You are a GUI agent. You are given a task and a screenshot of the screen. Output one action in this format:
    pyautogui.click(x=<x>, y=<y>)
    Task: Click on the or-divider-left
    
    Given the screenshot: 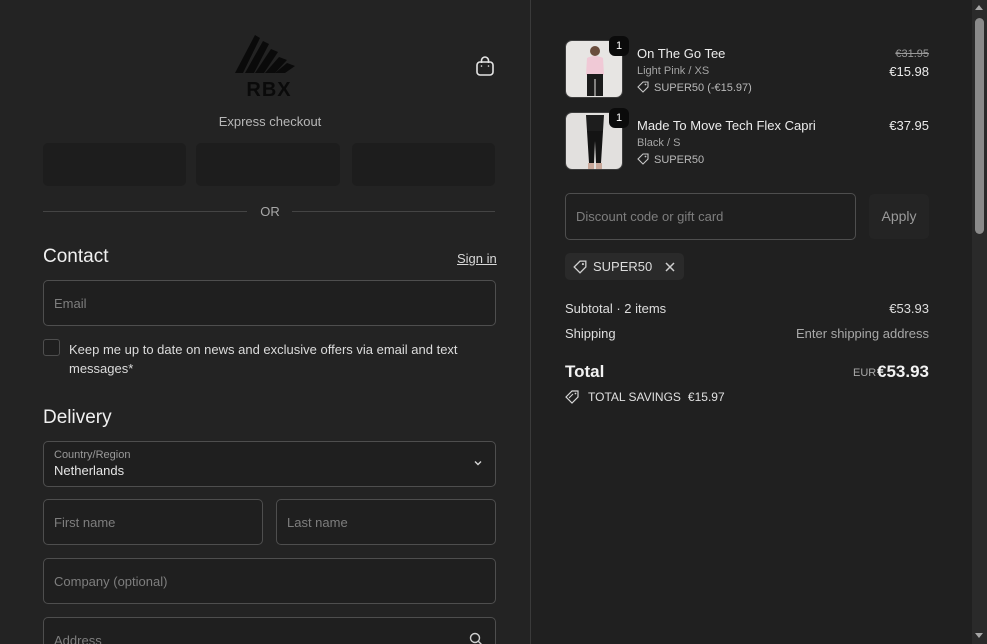 What is the action you would take?
    pyautogui.click(x=145, y=211)
    